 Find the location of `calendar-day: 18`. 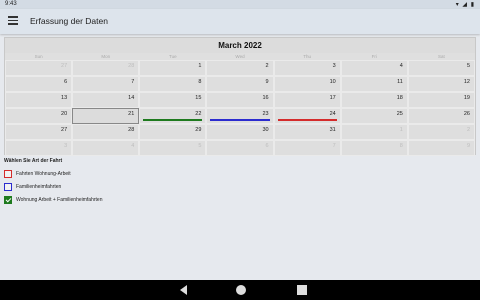

calendar-day: 18 is located at coordinates (374, 100).